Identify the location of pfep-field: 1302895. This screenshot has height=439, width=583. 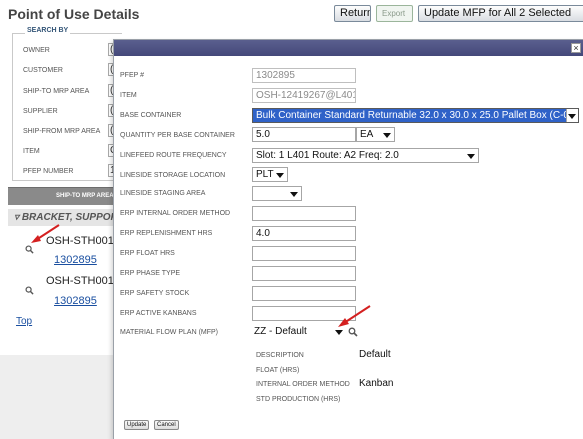
(304, 75).